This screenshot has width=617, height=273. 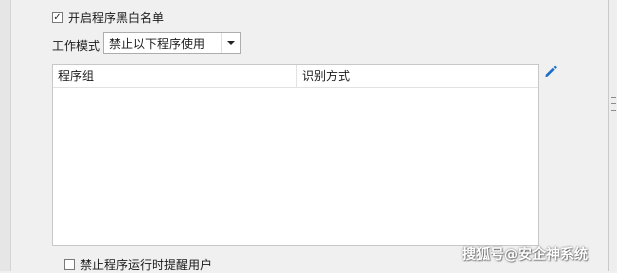 I want to click on prompt-user-label: 禁止程序运行时提醒用户, so click(x=146, y=265).